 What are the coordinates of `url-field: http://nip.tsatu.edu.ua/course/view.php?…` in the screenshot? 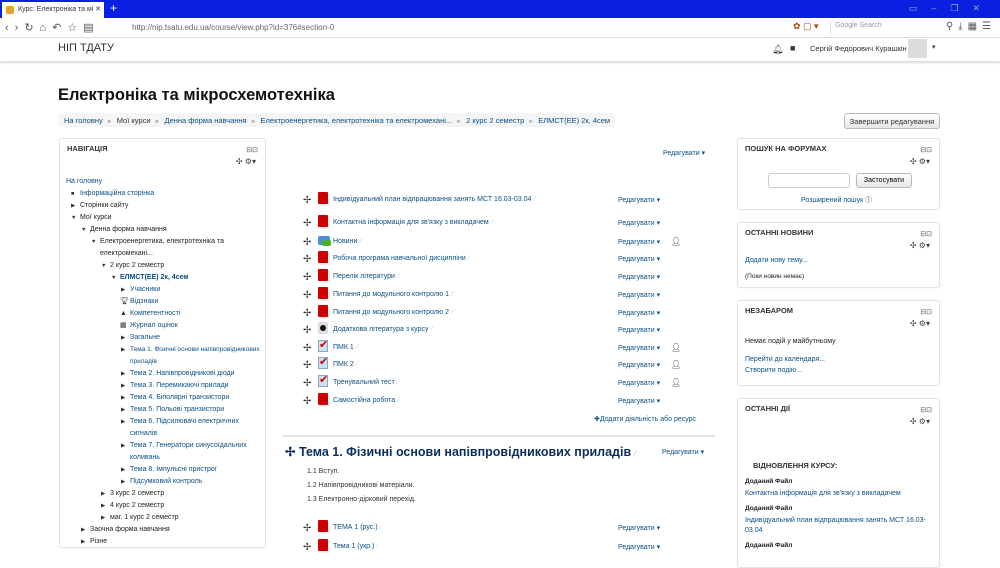 It's located at (233, 27).